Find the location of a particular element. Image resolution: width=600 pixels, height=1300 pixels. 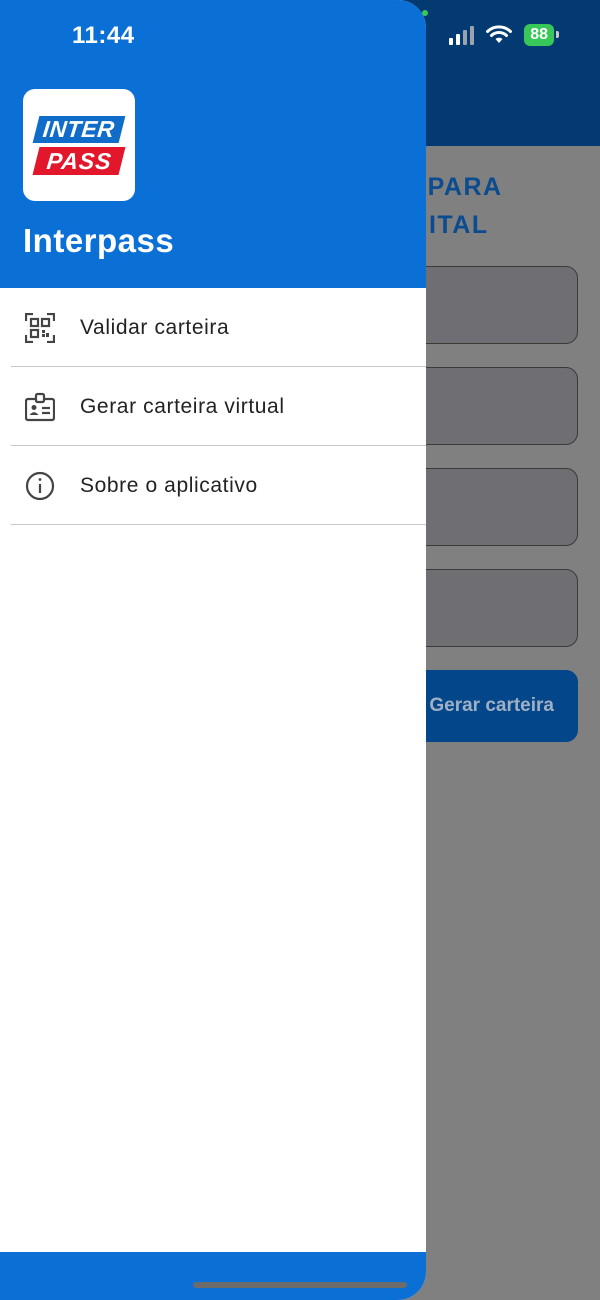

logo-bottom-text: PASS is located at coordinates (79, 160).